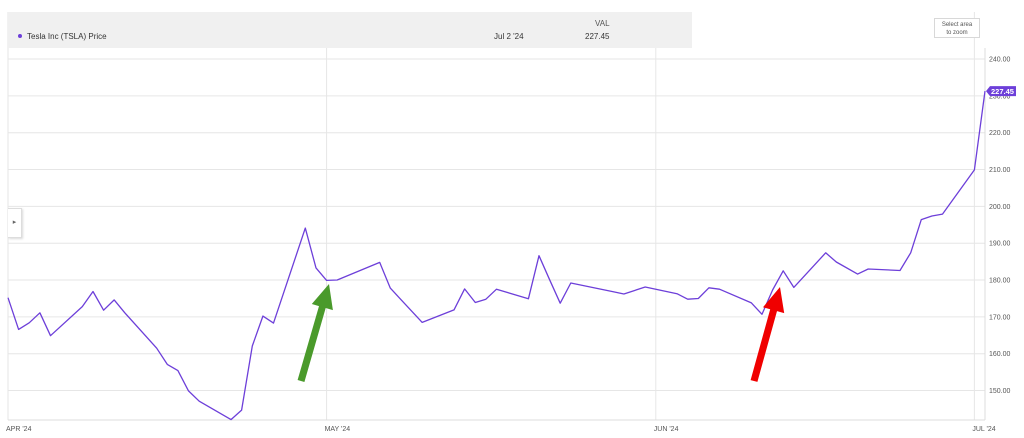 This screenshot has height=438, width=1024. I want to click on y-tick-label: 210.00, so click(1000, 170).